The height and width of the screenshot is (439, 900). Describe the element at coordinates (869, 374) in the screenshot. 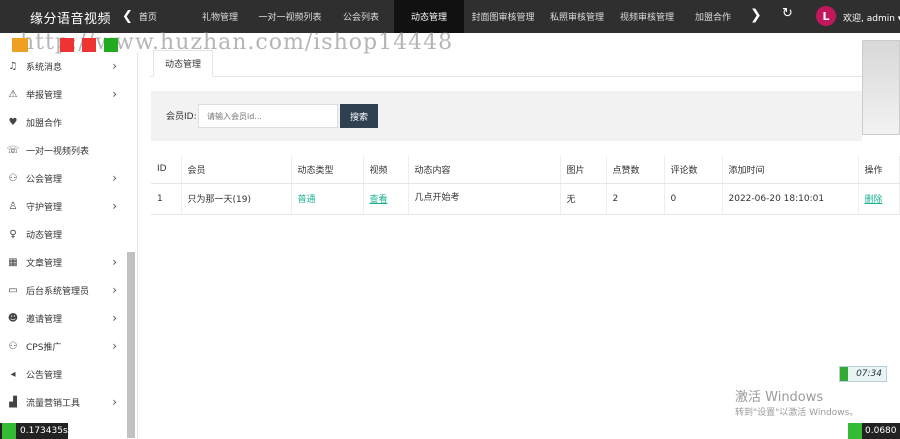

I see `clock-time: 07:34` at that location.